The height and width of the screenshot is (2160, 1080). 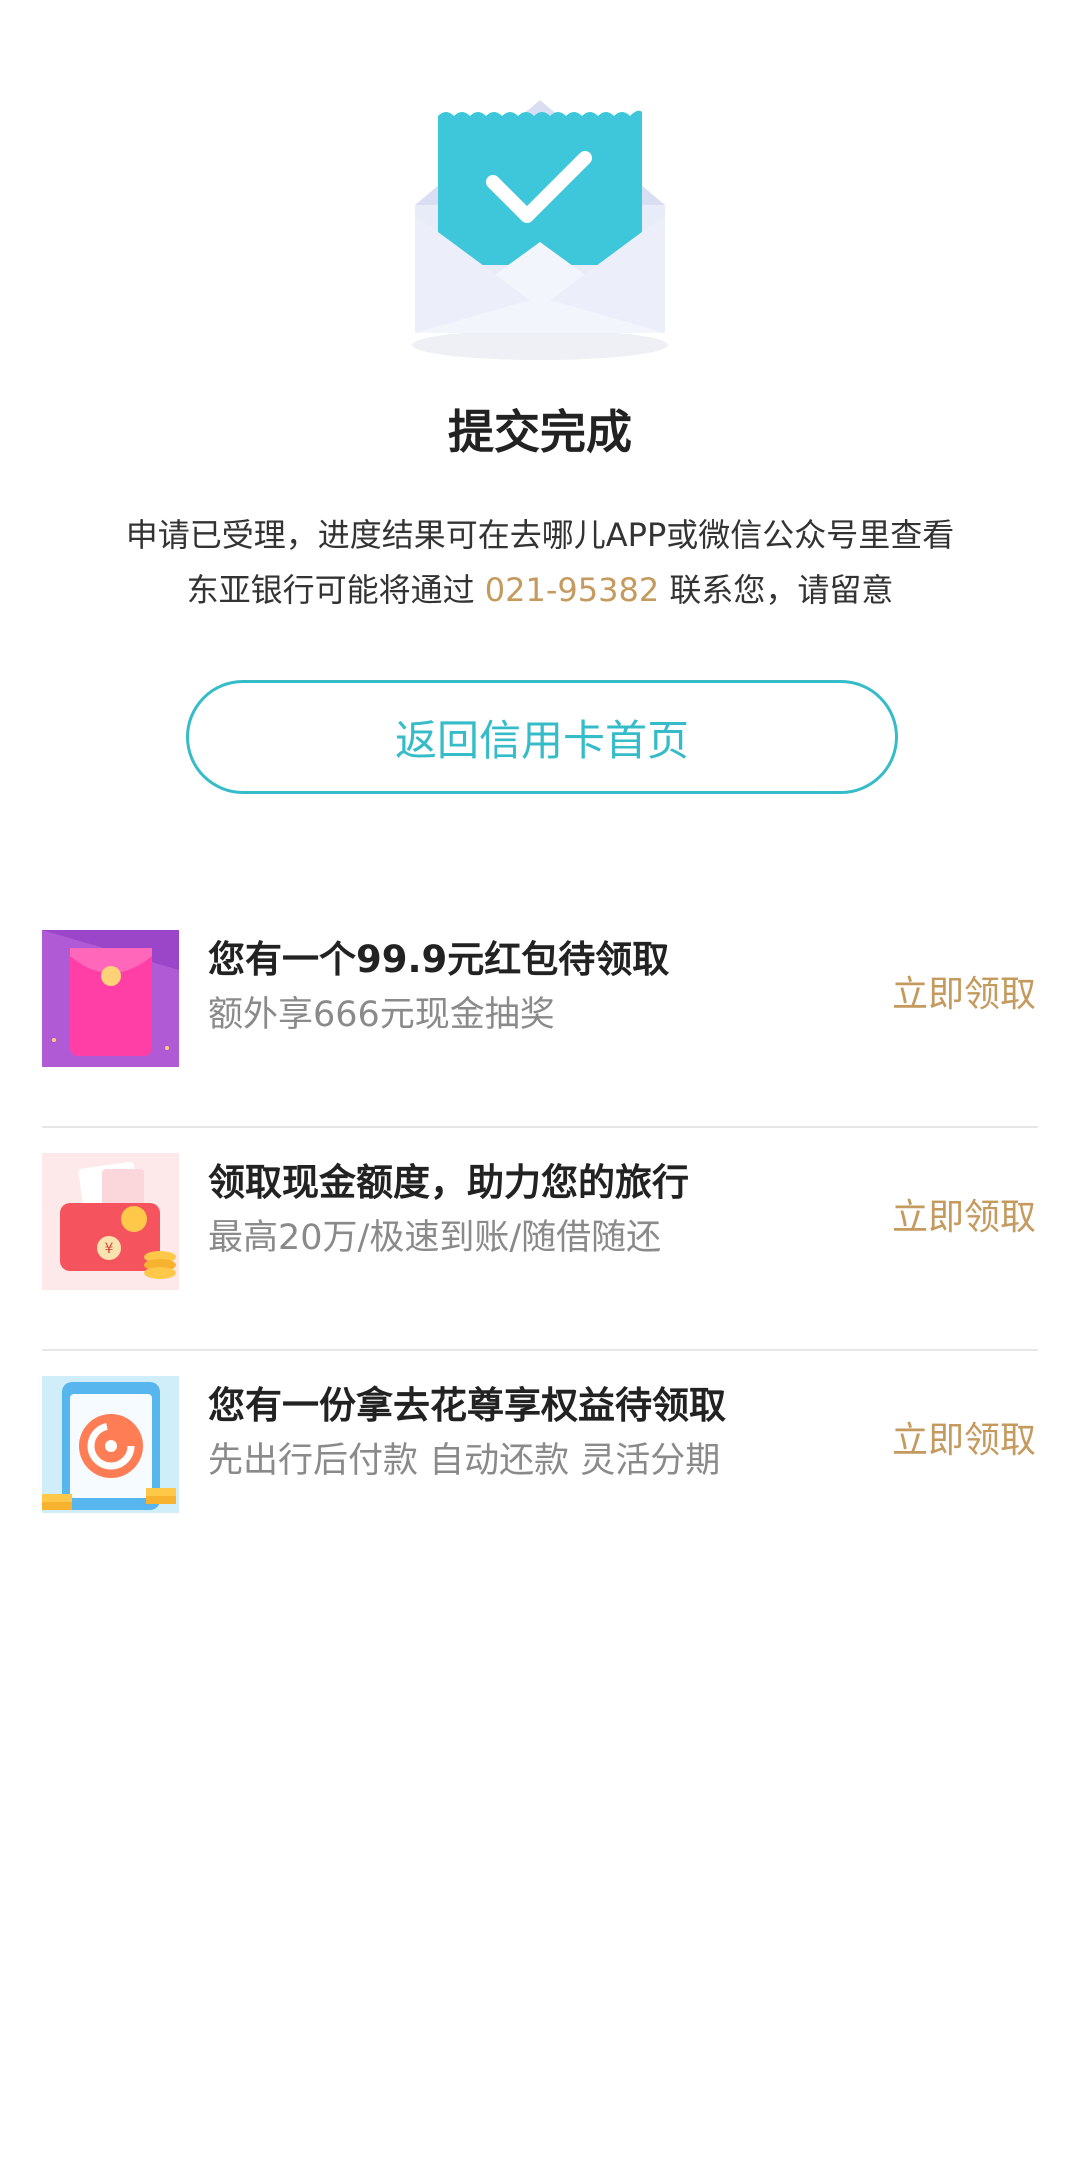 What do you see at coordinates (335, 590) in the screenshot?
I see `contact-notice-prefix: 东亚银行可能将通过` at bounding box center [335, 590].